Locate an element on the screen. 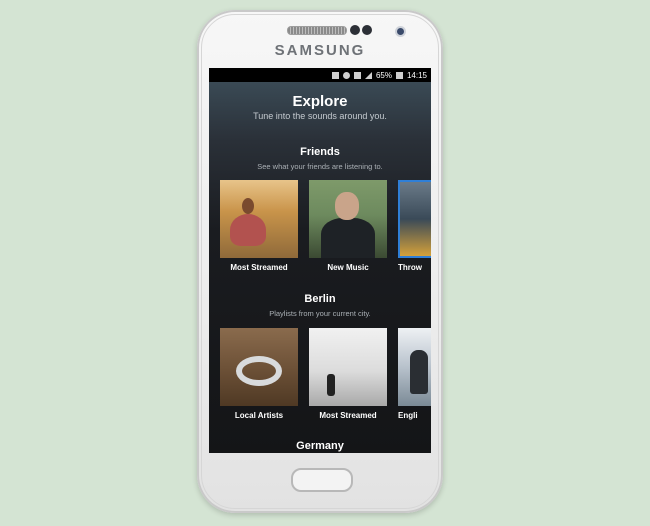  playlist-card: Local Artists is located at coordinates (259, 374).